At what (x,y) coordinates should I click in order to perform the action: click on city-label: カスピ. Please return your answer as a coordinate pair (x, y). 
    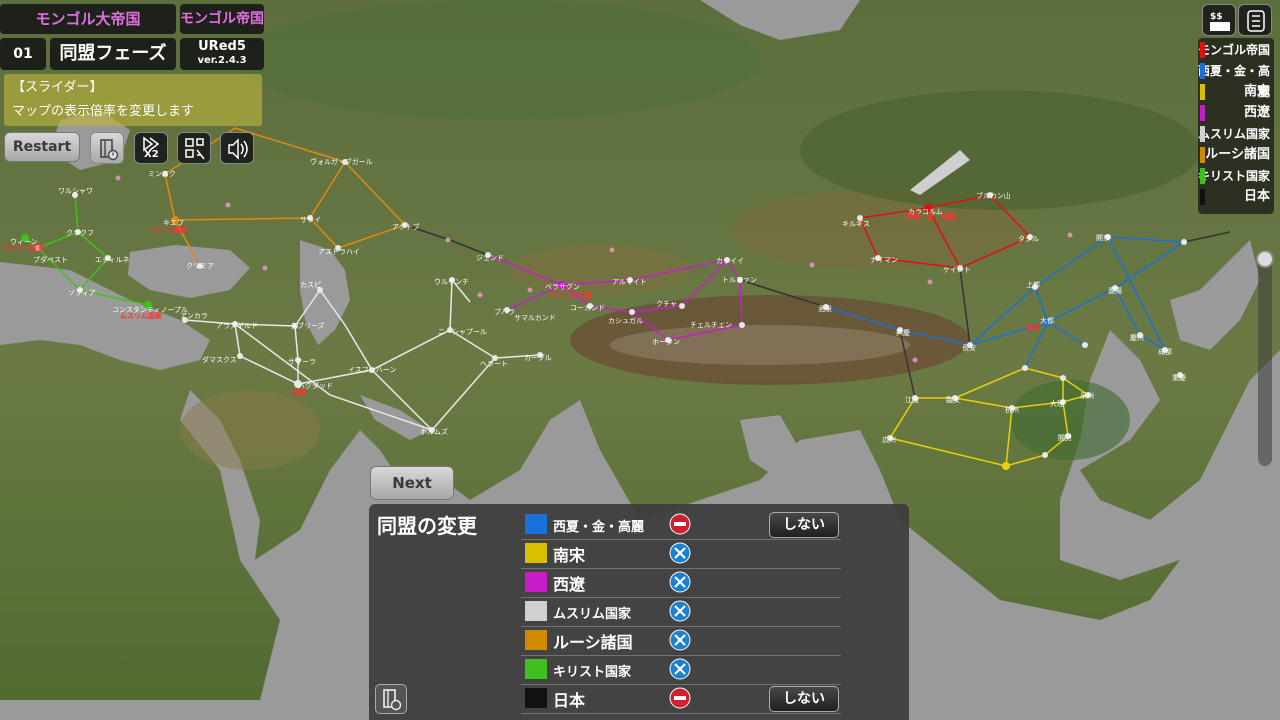
    Looking at the image, I should click on (310, 285).